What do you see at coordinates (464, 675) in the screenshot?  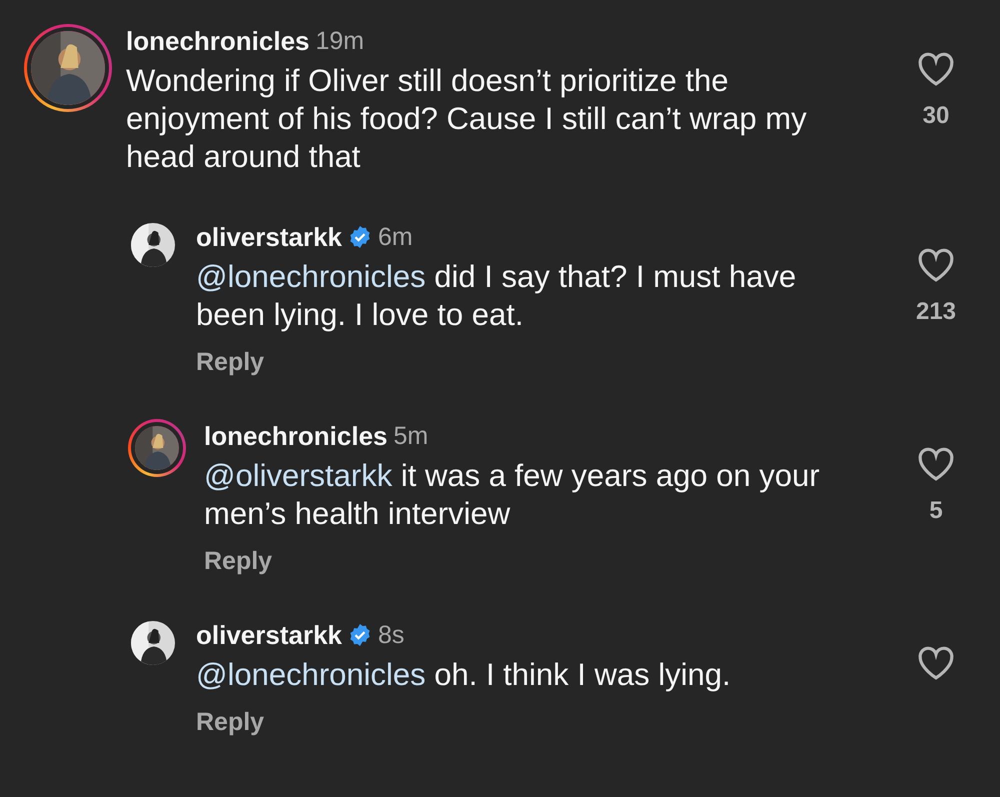 I see `comment-text: @lonechronicles oh. I think I was lying.` at bounding box center [464, 675].